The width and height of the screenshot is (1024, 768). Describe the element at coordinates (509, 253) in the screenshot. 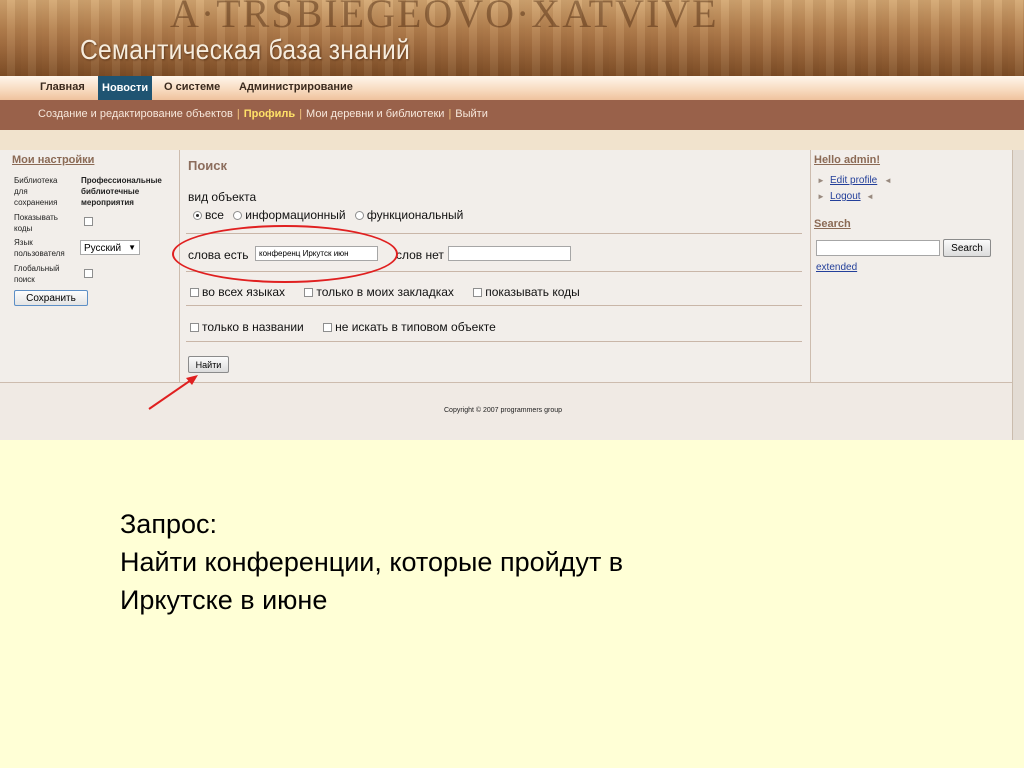

I see `words-absent-input` at that location.